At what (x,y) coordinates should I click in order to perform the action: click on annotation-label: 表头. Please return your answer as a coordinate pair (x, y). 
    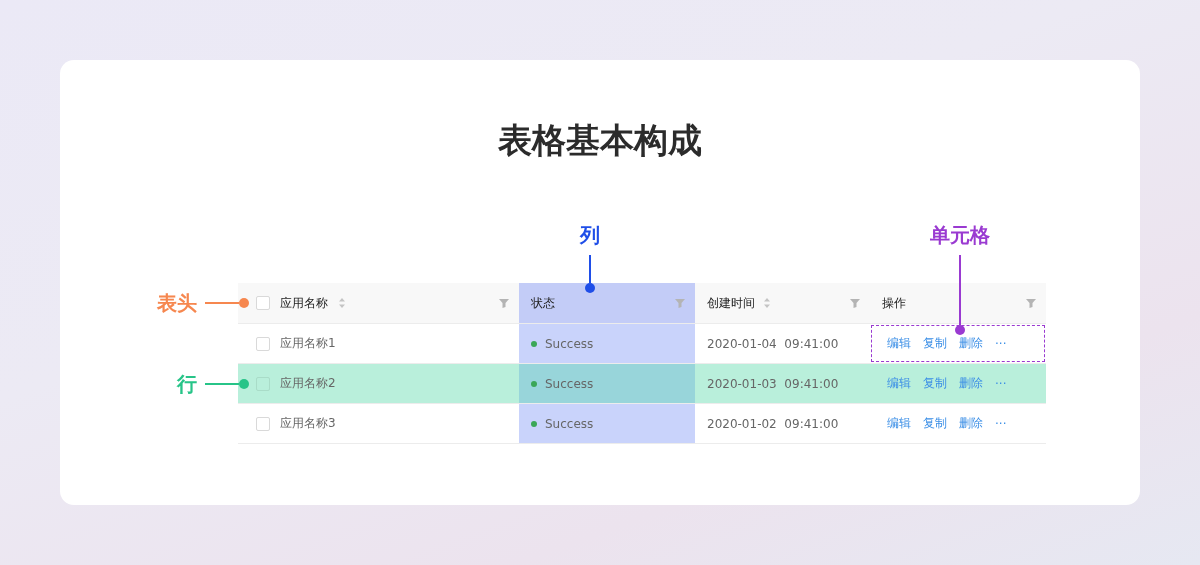
    Looking at the image, I should click on (177, 303).